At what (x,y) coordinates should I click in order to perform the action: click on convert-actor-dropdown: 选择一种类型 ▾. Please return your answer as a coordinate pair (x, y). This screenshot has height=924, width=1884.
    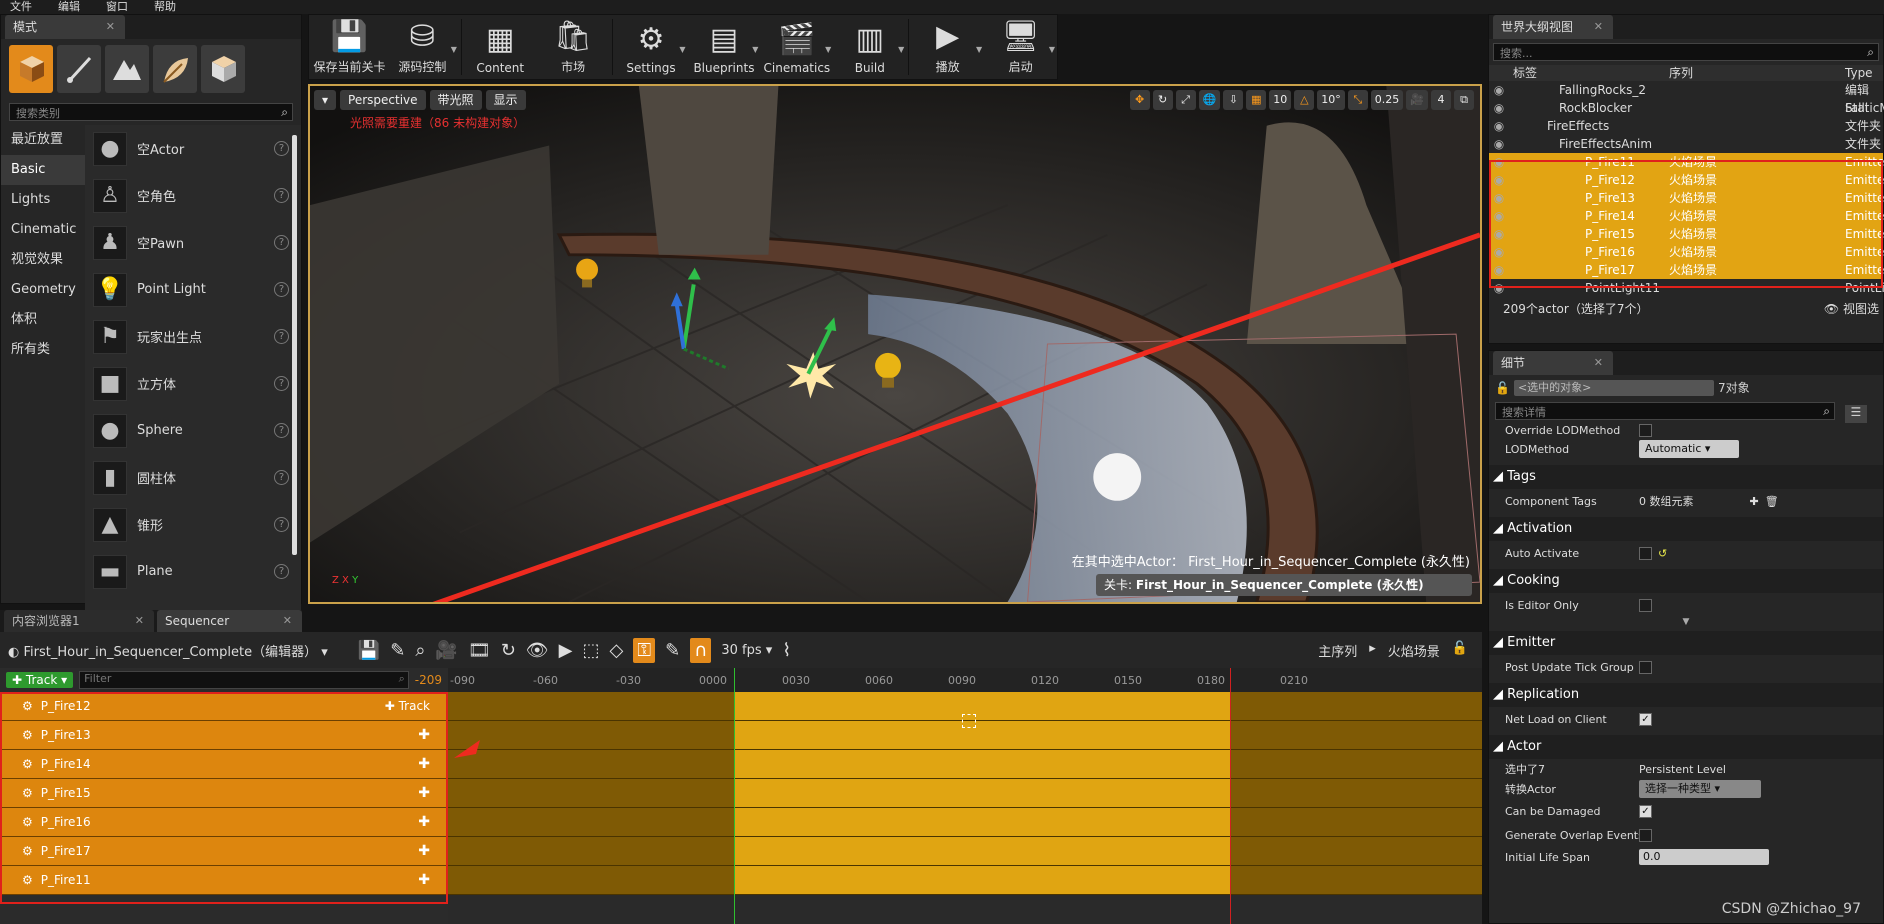
    Looking at the image, I should click on (1700, 789).